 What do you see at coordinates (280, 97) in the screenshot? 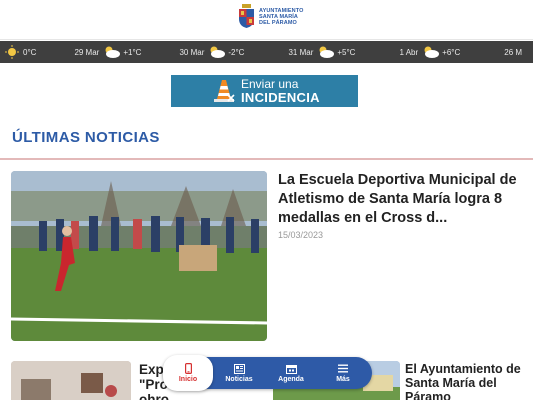
I see `report-incident-line-2: INCIDENCIA` at bounding box center [280, 97].